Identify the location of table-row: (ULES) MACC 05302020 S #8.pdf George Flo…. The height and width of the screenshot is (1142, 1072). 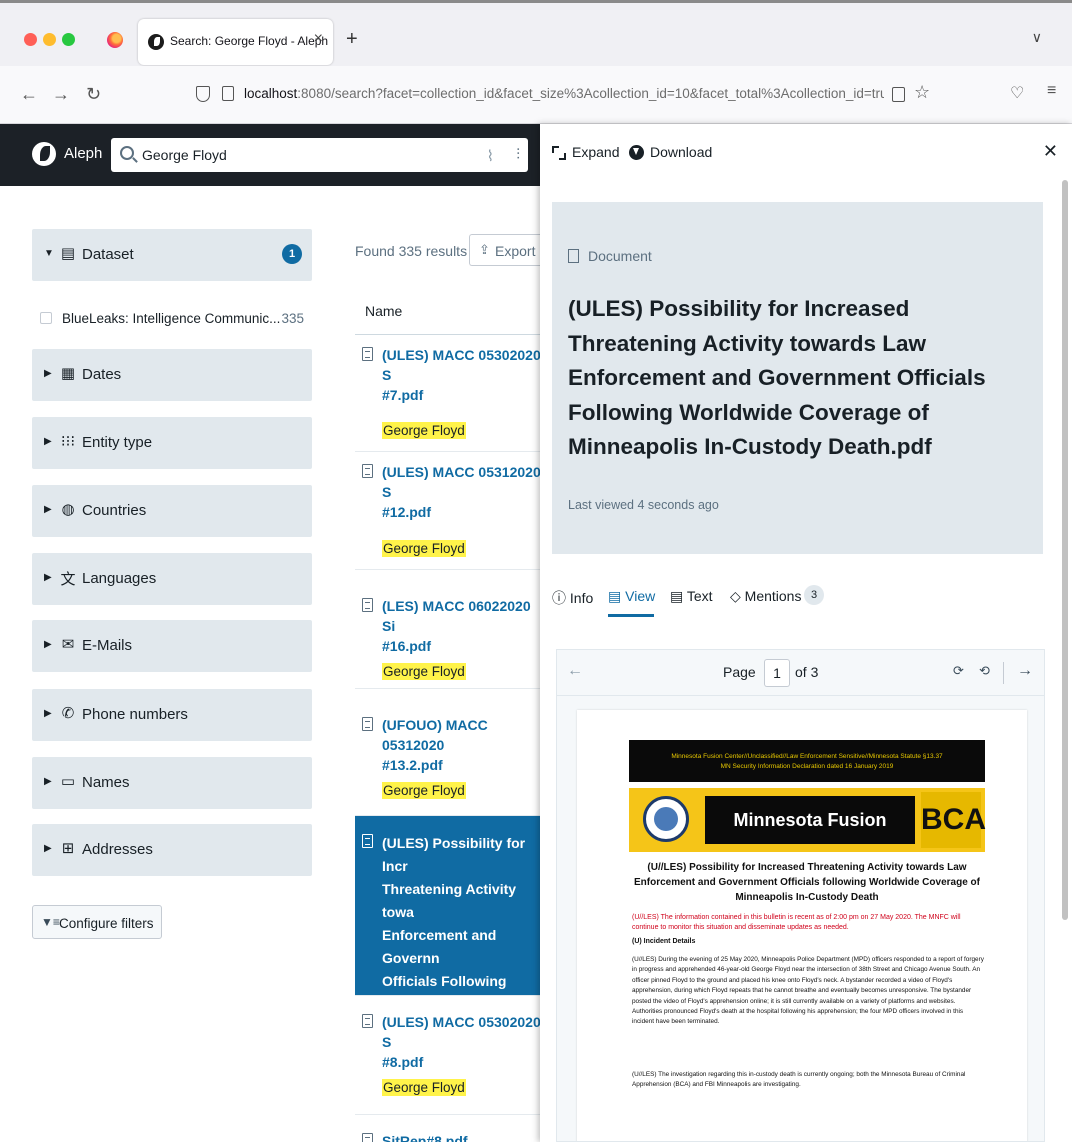
(447, 1055).